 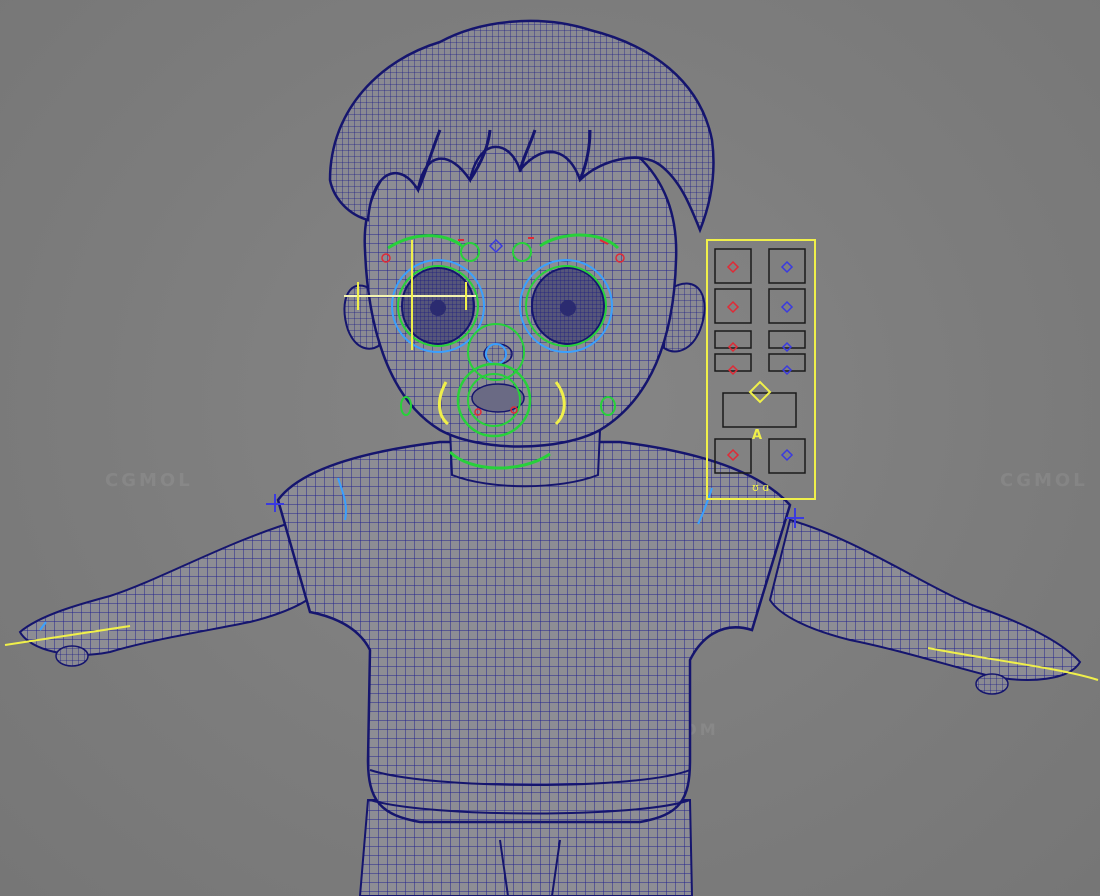 What do you see at coordinates (163, 592) in the screenshot?
I see `left-arm-mesh` at bounding box center [163, 592].